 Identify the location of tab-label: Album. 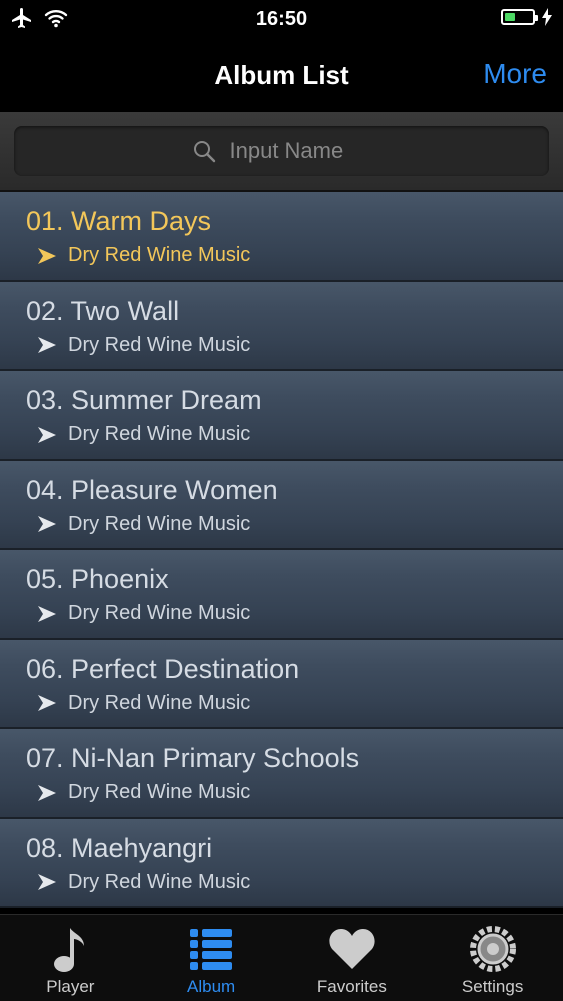
(211, 986).